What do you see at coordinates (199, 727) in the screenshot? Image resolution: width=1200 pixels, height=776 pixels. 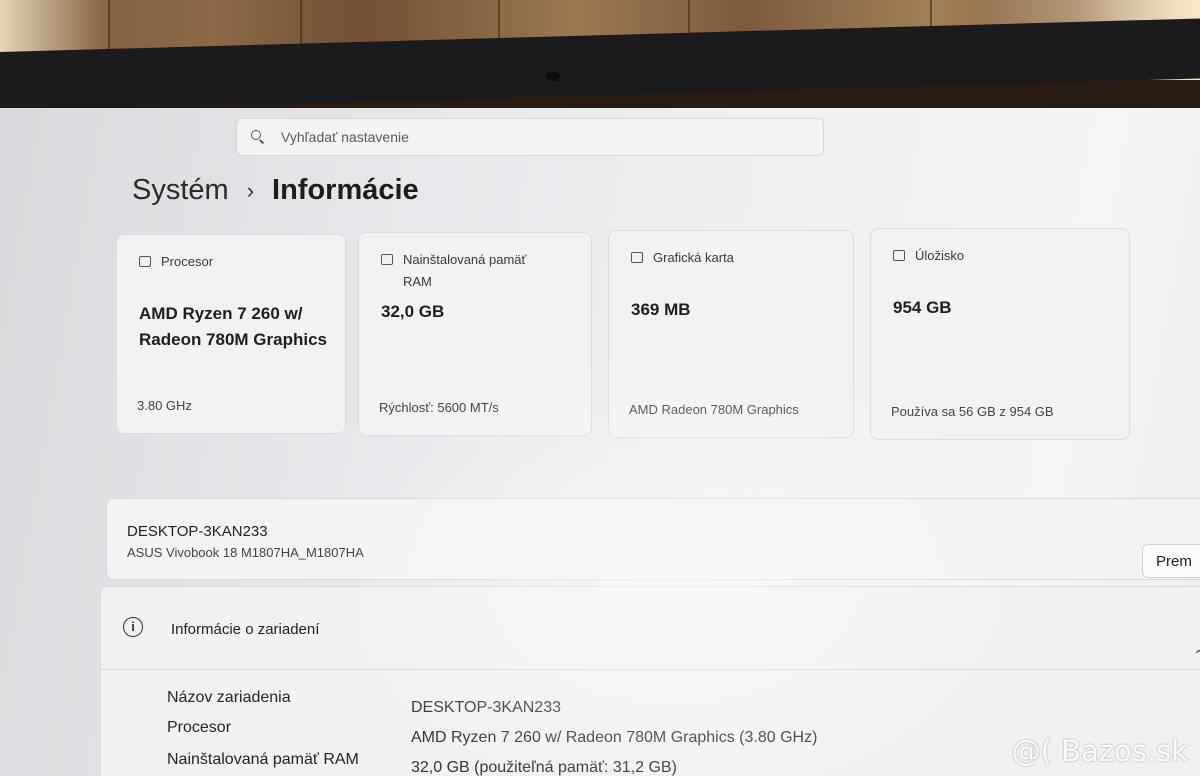 I see `spec-label-processor: Procesor` at bounding box center [199, 727].